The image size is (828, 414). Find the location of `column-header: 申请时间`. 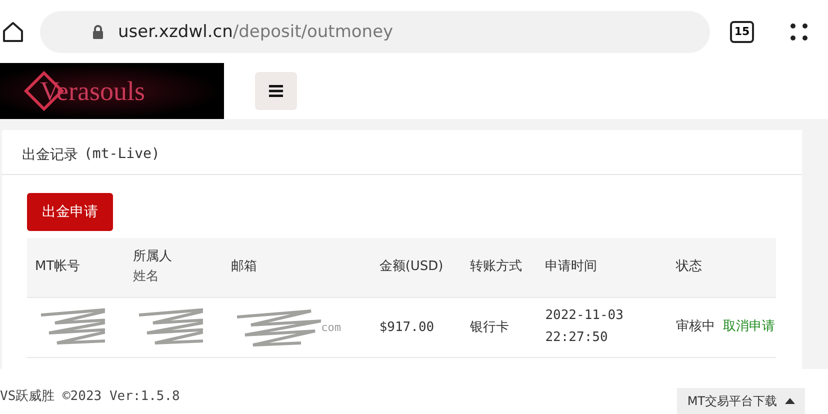

column-header: 申请时间 is located at coordinates (602, 267).